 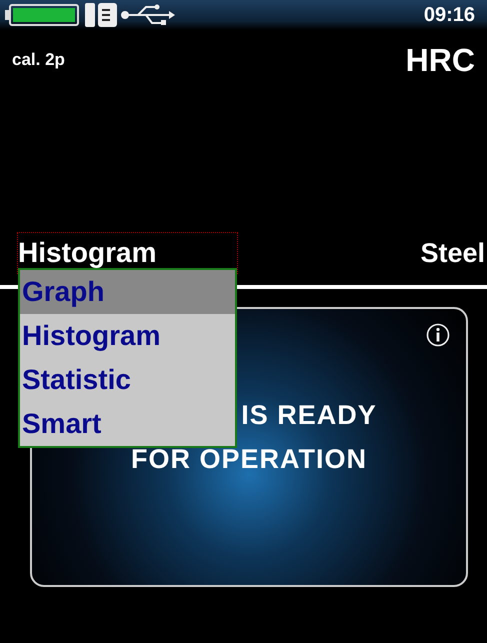 What do you see at coordinates (127, 292) in the screenshot?
I see `menu-item: Graph` at bounding box center [127, 292].